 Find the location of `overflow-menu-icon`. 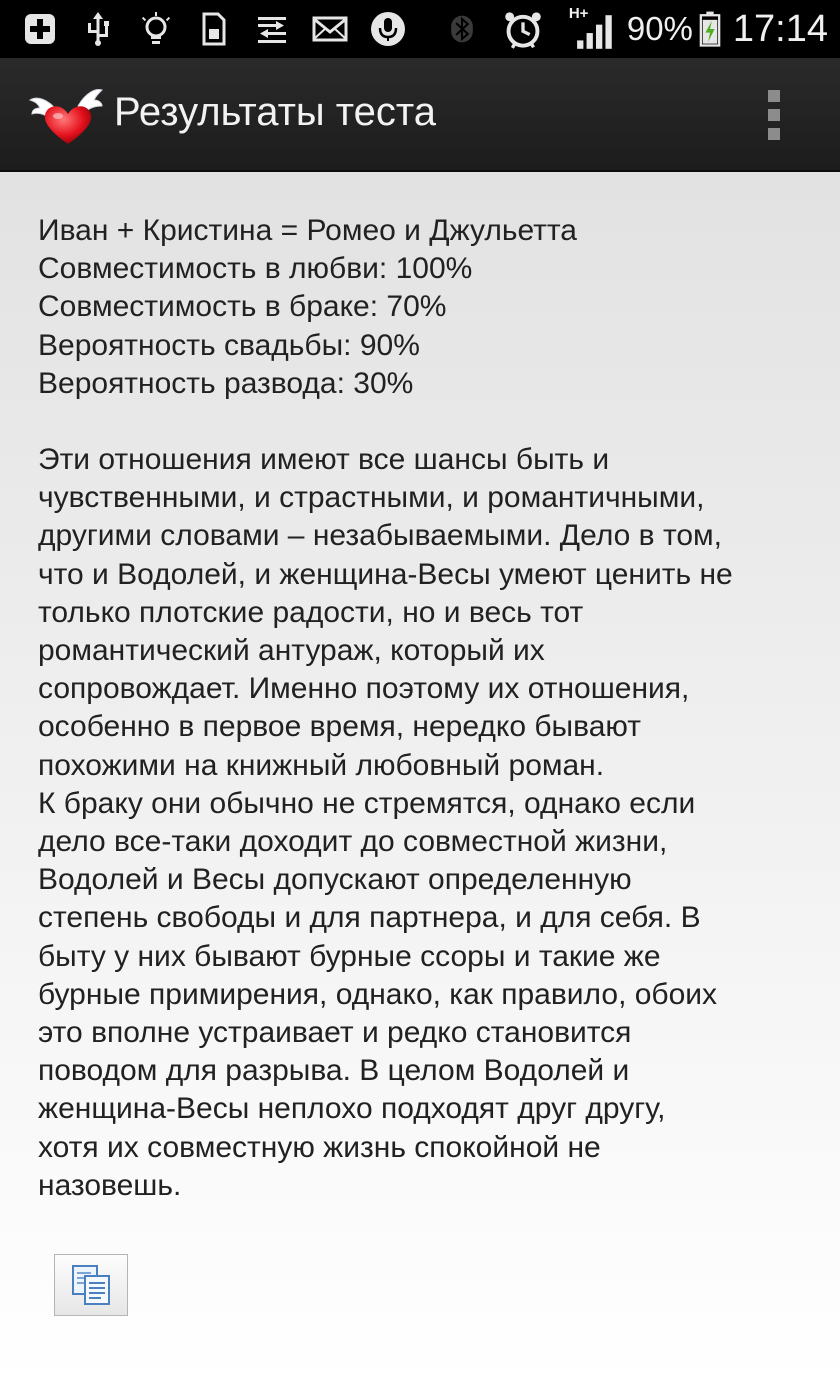

overflow-menu-icon is located at coordinates (774, 115).